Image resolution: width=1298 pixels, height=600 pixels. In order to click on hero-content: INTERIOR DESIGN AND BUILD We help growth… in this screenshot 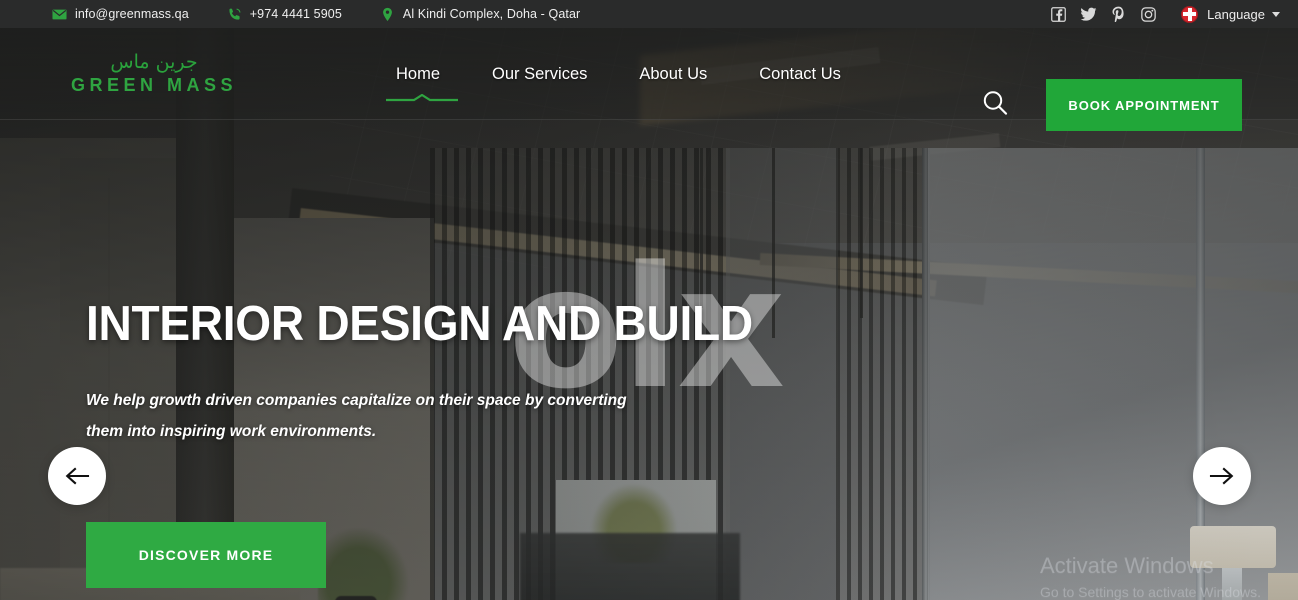, I will do `click(436, 373)`.